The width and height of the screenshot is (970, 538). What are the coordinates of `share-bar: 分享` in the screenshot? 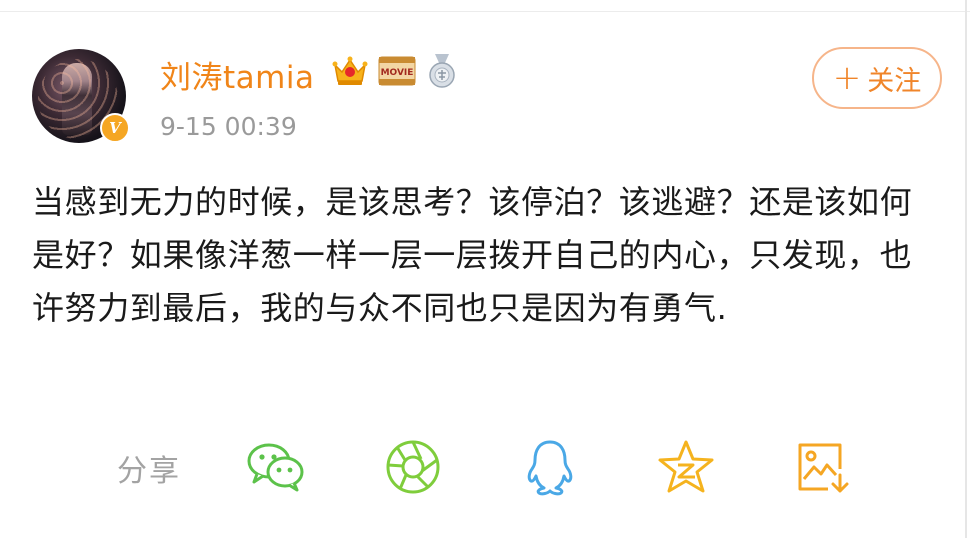 It's located at (497, 468).